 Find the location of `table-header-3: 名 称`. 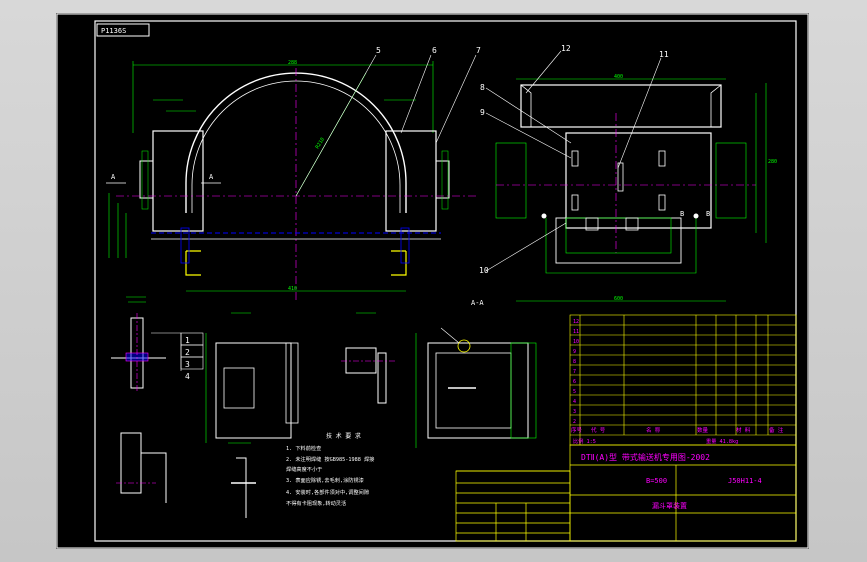

table-header-3: 名 称 is located at coordinates (653, 430).